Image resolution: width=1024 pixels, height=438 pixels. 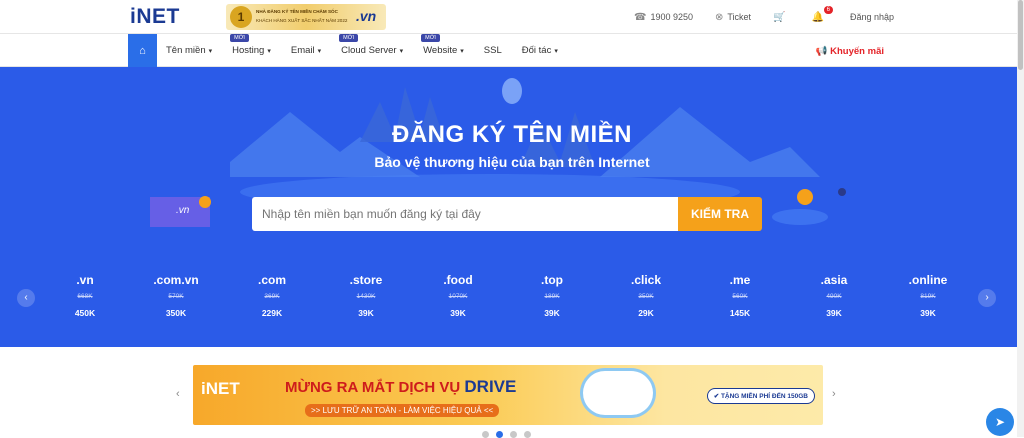 I want to click on tld-item: .asia 490K 39K, so click(x=834, y=295).